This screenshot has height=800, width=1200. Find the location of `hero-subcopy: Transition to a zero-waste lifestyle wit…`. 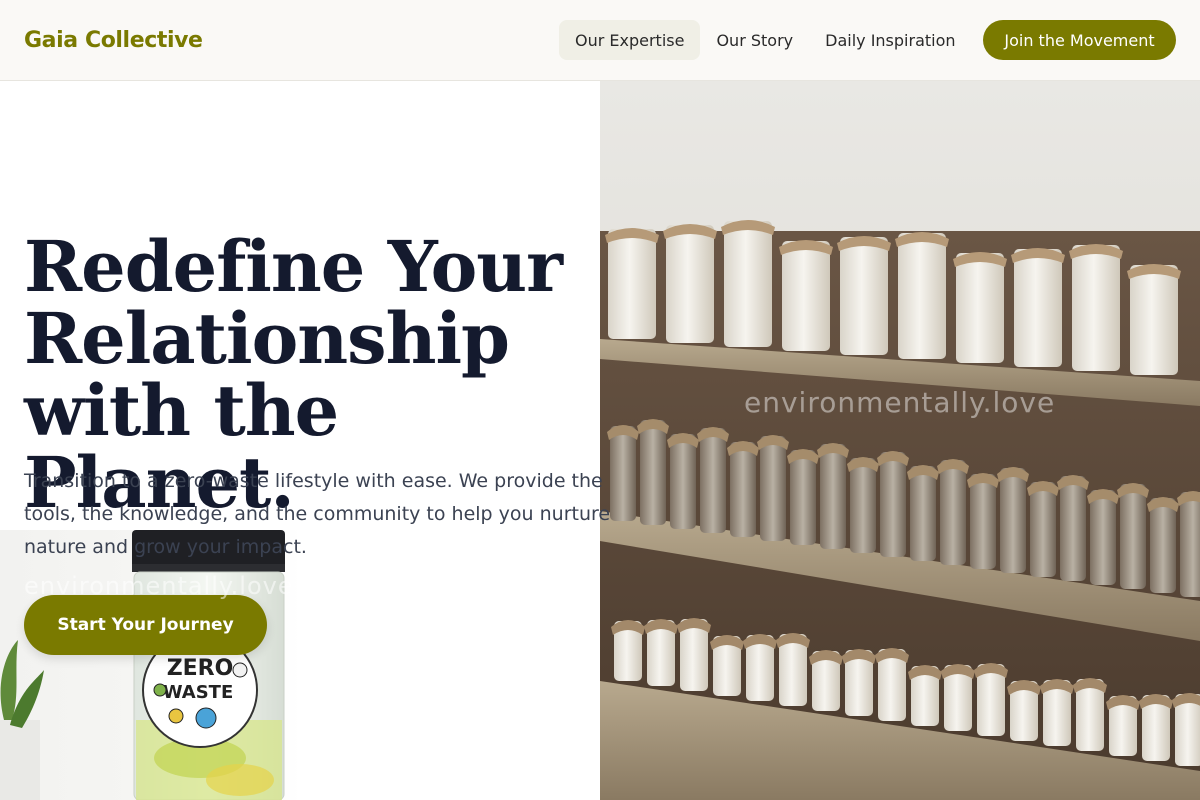

hero-subcopy: Transition to a zero-waste lifestyle wit… is located at coordinates (317, 514).